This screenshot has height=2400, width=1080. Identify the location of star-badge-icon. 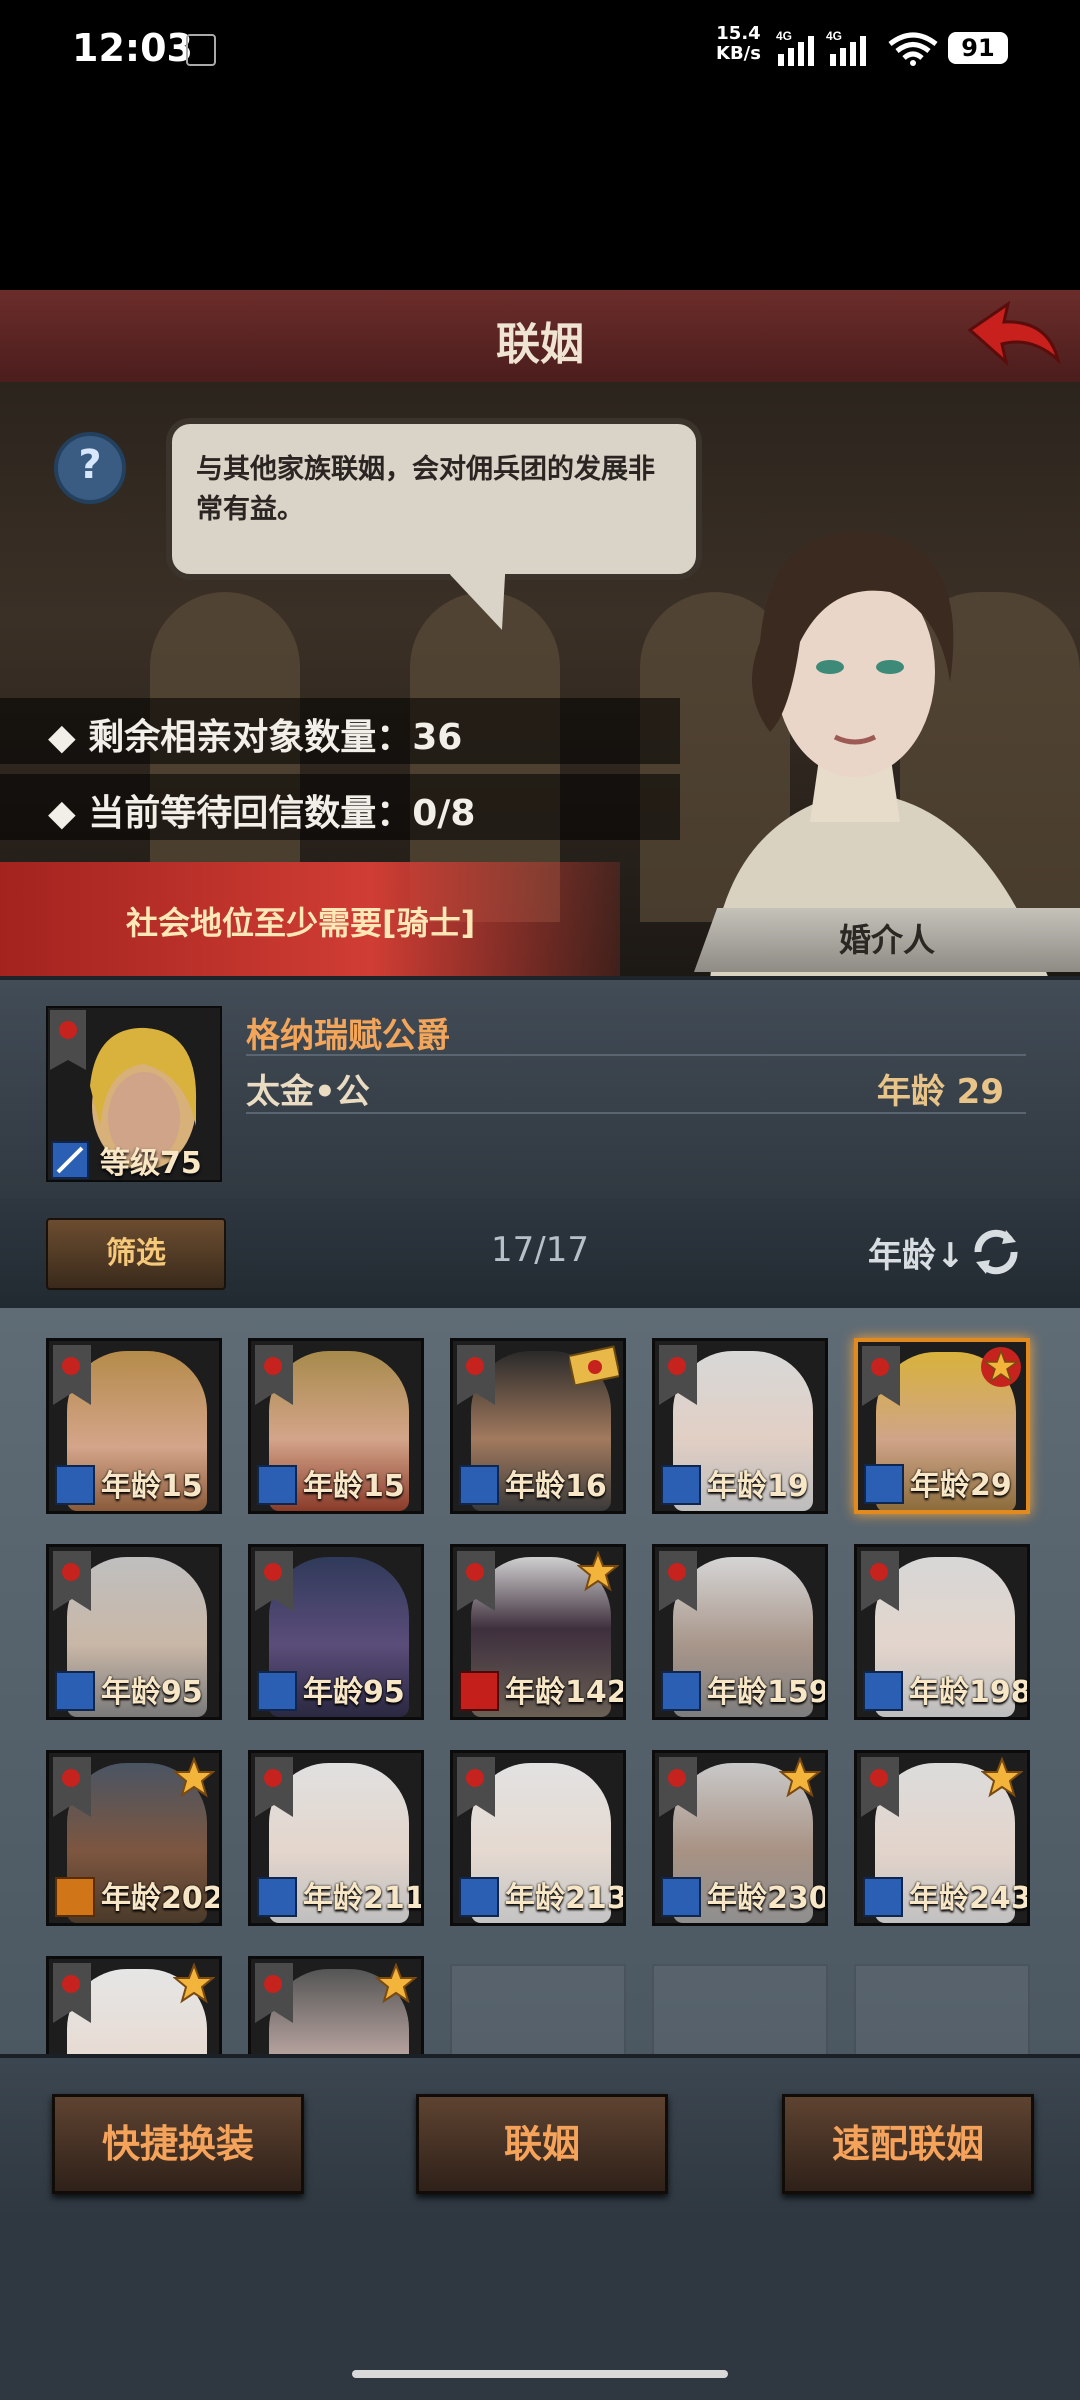
(1001, 1367).